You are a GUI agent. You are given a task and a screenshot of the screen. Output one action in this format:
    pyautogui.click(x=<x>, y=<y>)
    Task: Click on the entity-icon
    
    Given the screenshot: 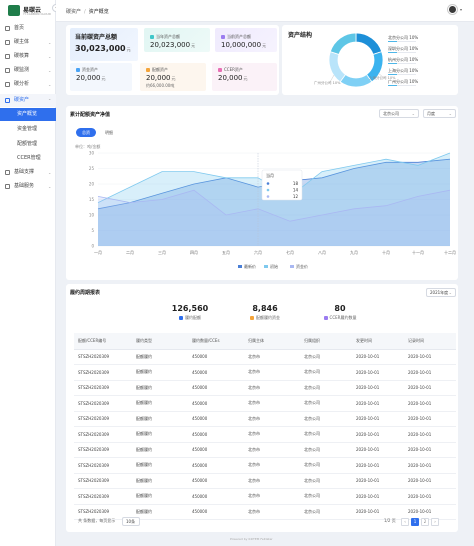 What is the action you would take?
    pyautogui.click(x=7, y=42)
    